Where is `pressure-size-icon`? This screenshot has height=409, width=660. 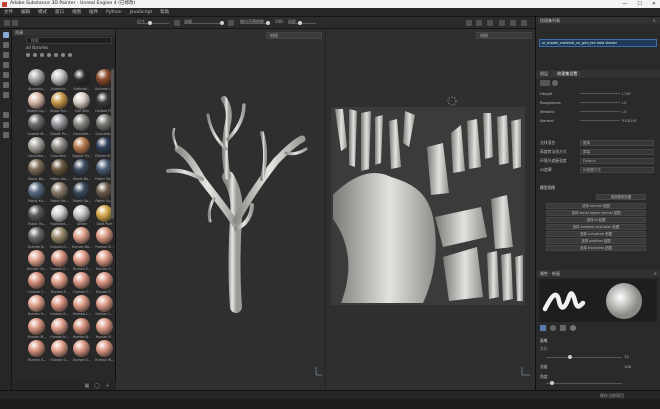 pressure-size-icon is located at coordinates (177, 23).